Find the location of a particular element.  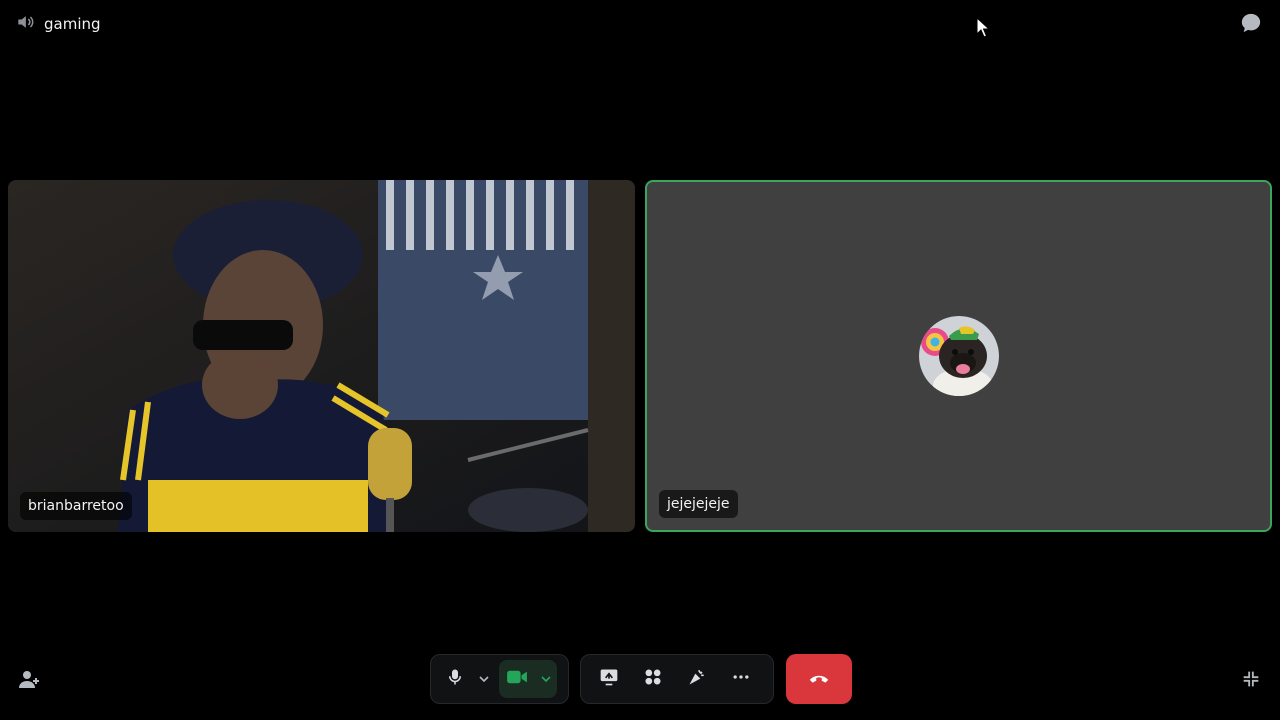

more-options-button is located at coordinates (741, 679).